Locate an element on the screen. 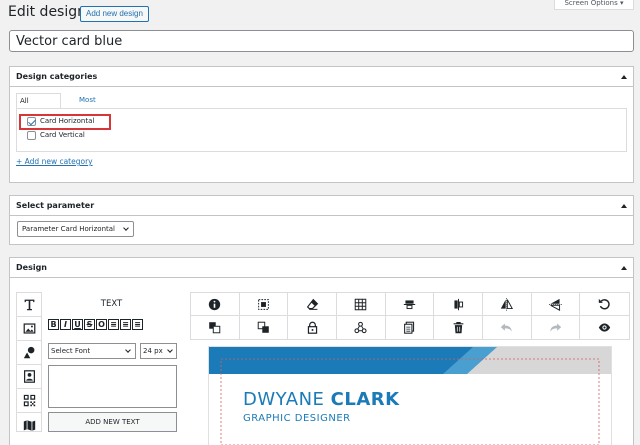 The height and width of the screenshot is (445, 640). preview-icon is located at coordinates (604, 327).